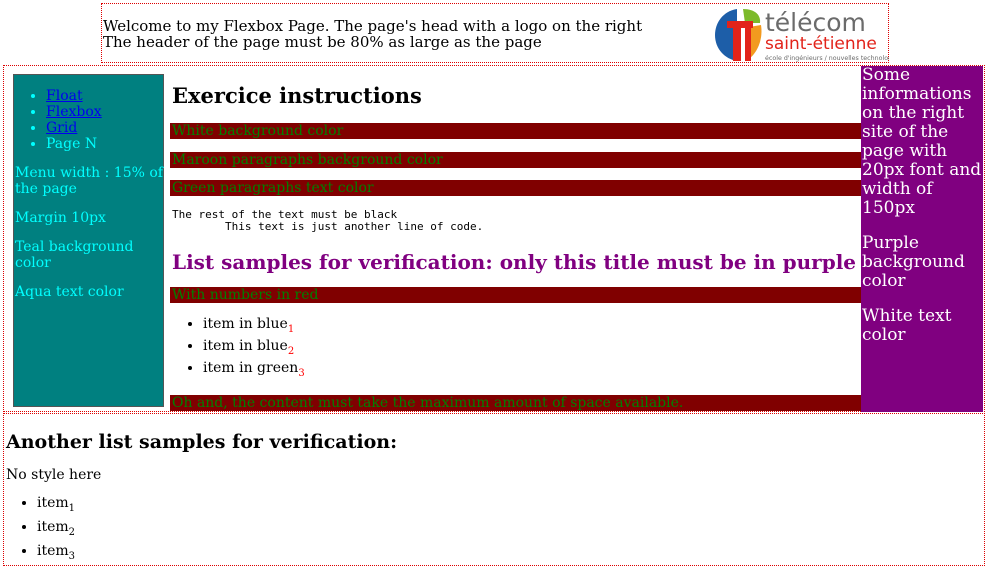 The image size is (989, 569). Describe the element at coordinates (104, 128) in the screenshot. I see `menu-item-grid: Grid` at that location.